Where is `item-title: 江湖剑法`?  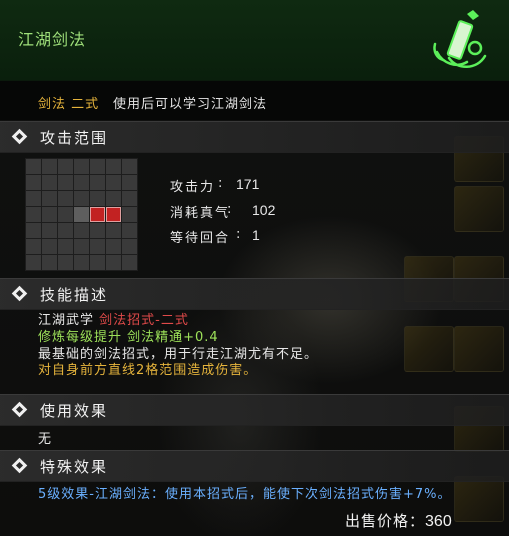 item-title: 江湖剑法 is located at coordinates (52, 39).